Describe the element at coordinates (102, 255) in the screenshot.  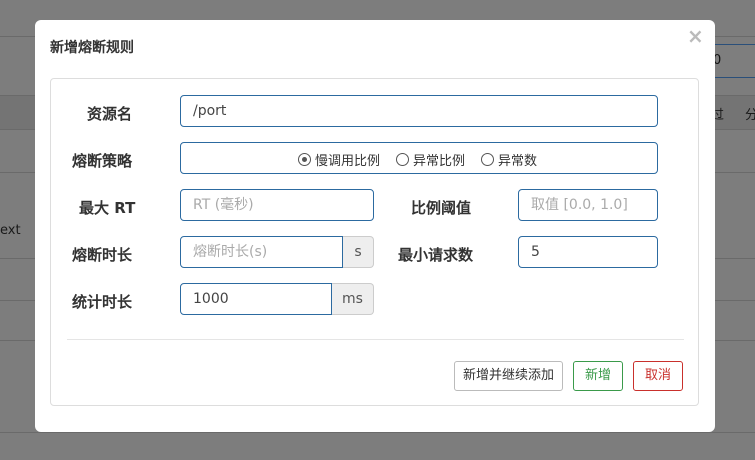
I see `break-duration-label: 熔断时长` at that location.